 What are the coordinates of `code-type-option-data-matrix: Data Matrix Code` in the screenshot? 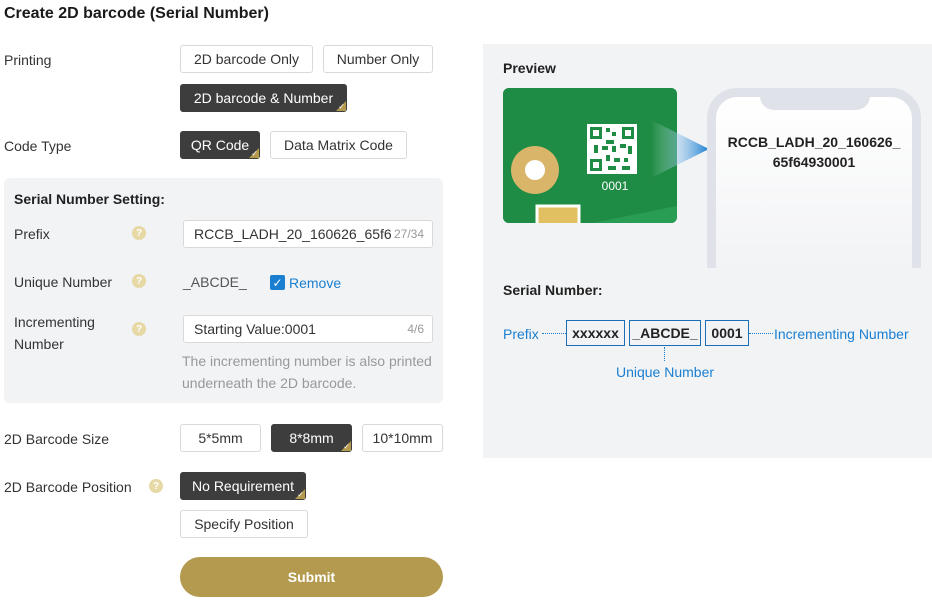 It's located at (338, 145).